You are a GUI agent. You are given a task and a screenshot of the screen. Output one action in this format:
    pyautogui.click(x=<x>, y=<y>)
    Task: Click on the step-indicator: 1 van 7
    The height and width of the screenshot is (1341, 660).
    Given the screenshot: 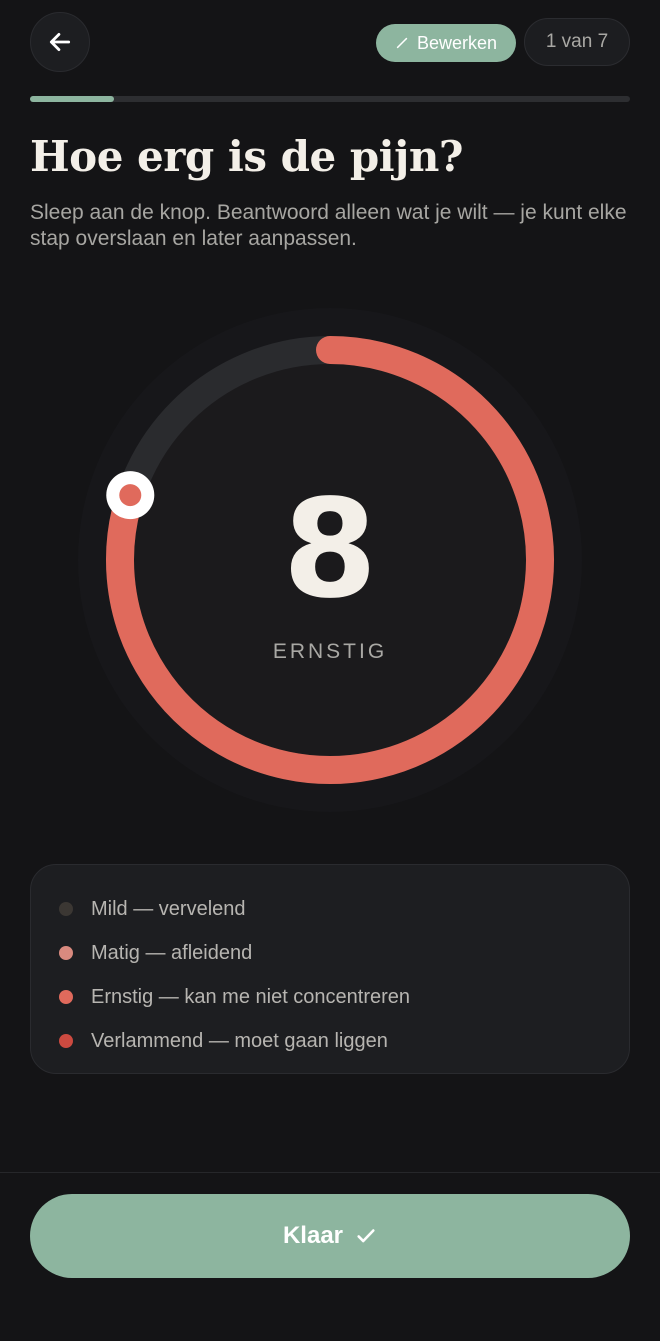 What is the action you would take?
    pyautogui.click(x=577, y=42)
    